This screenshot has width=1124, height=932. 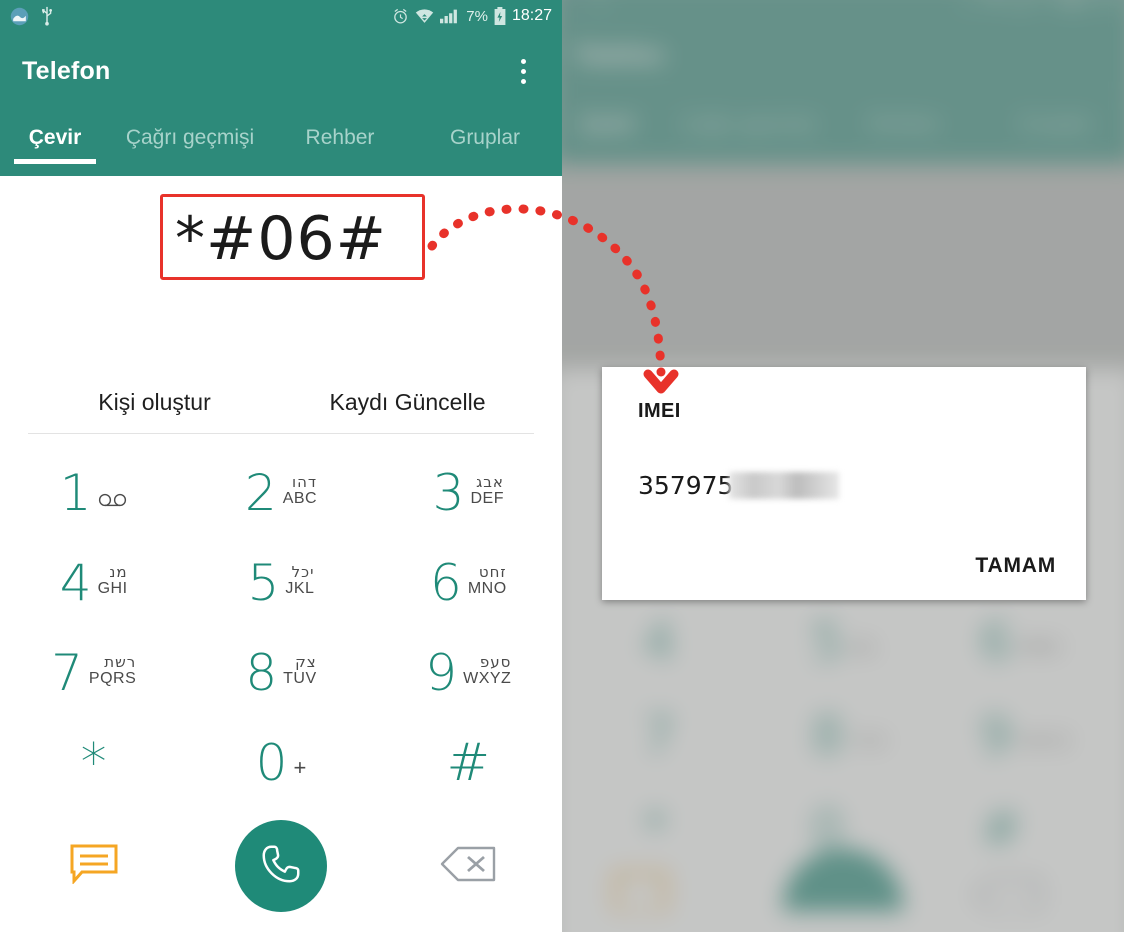 I want to click on battery-icon, so click(x=500, y=16).